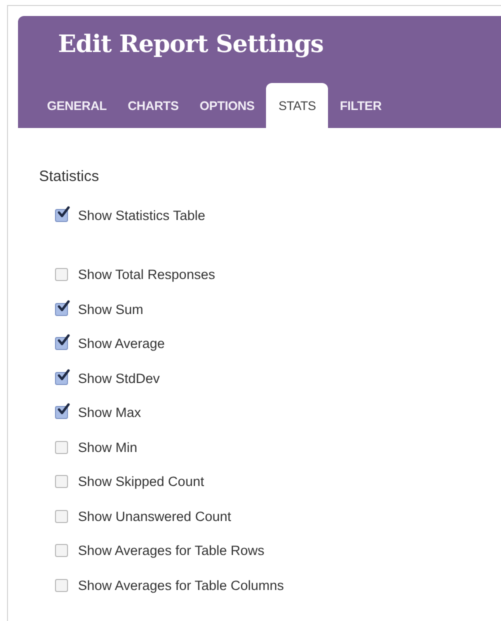 The image size is (501, 621). I want to click on tab: GENERAL, so click(77, 105).